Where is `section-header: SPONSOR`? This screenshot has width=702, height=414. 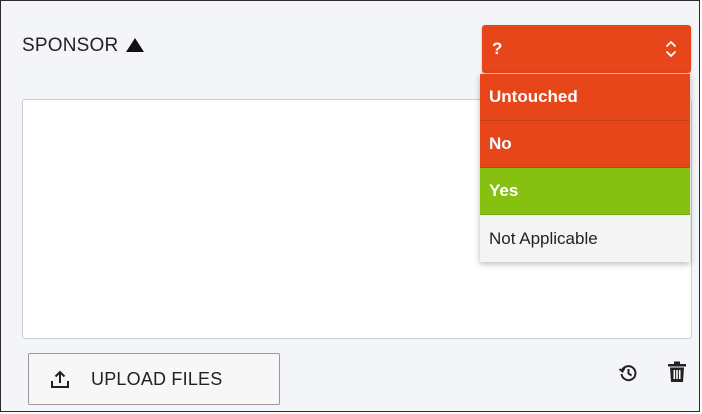
section-header: SPONSOR is located at coordinates (83, 46).